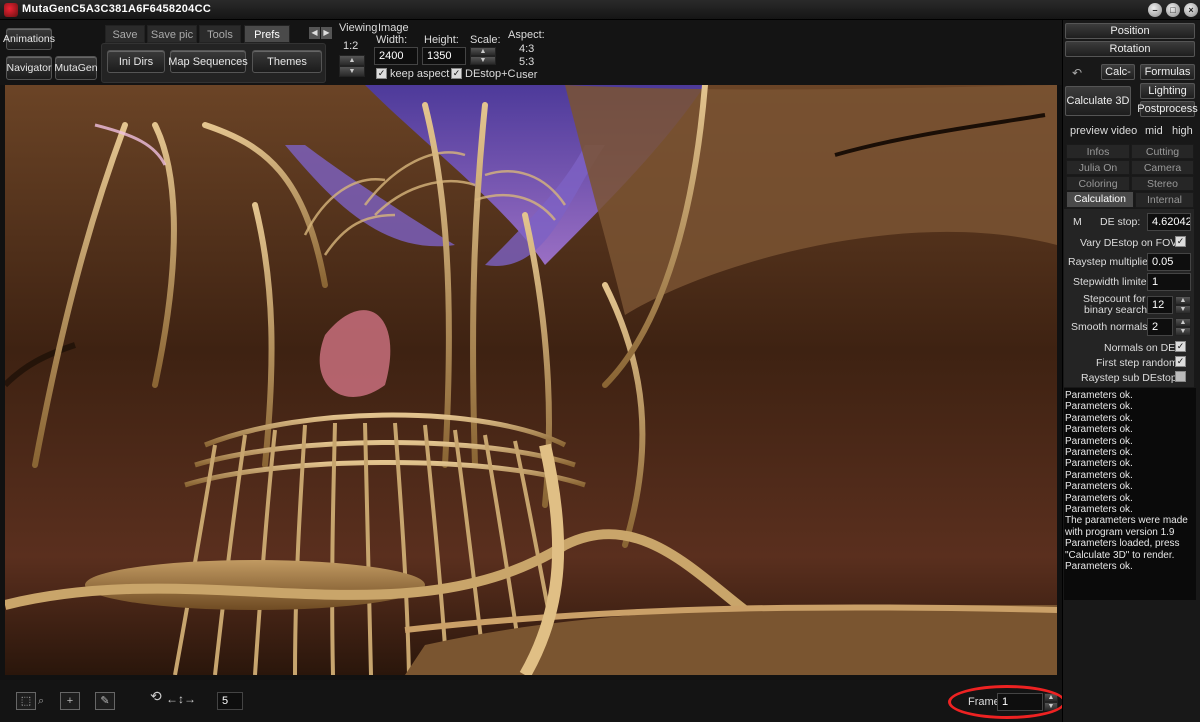 The height and width of the screenshot is (722, 1200). Describe the element at coordinates (1180, 361) in the screenshot. I see `first-step-random-checkbox: ✓` at that location.